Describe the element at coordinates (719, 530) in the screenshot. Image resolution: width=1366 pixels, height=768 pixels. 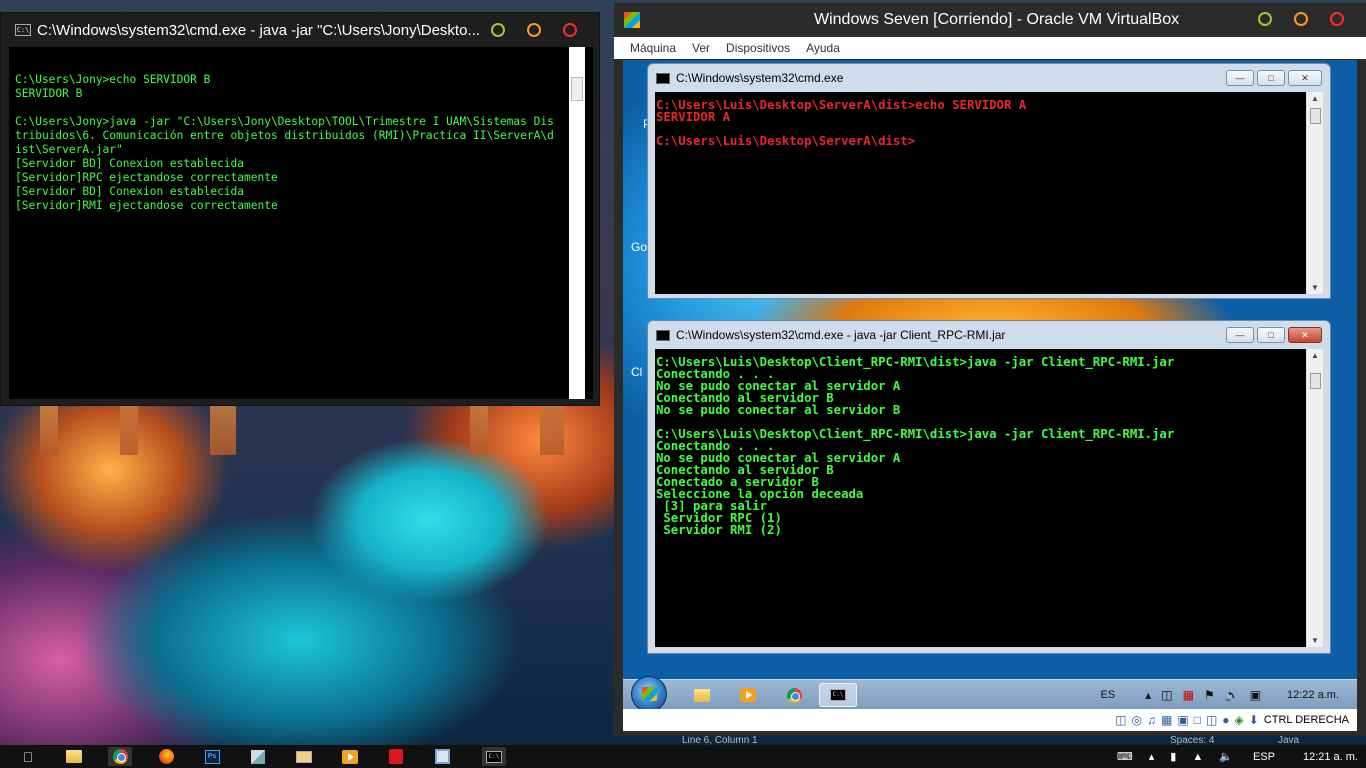
I see `console-line: Servidor RMI (2)` at that location.